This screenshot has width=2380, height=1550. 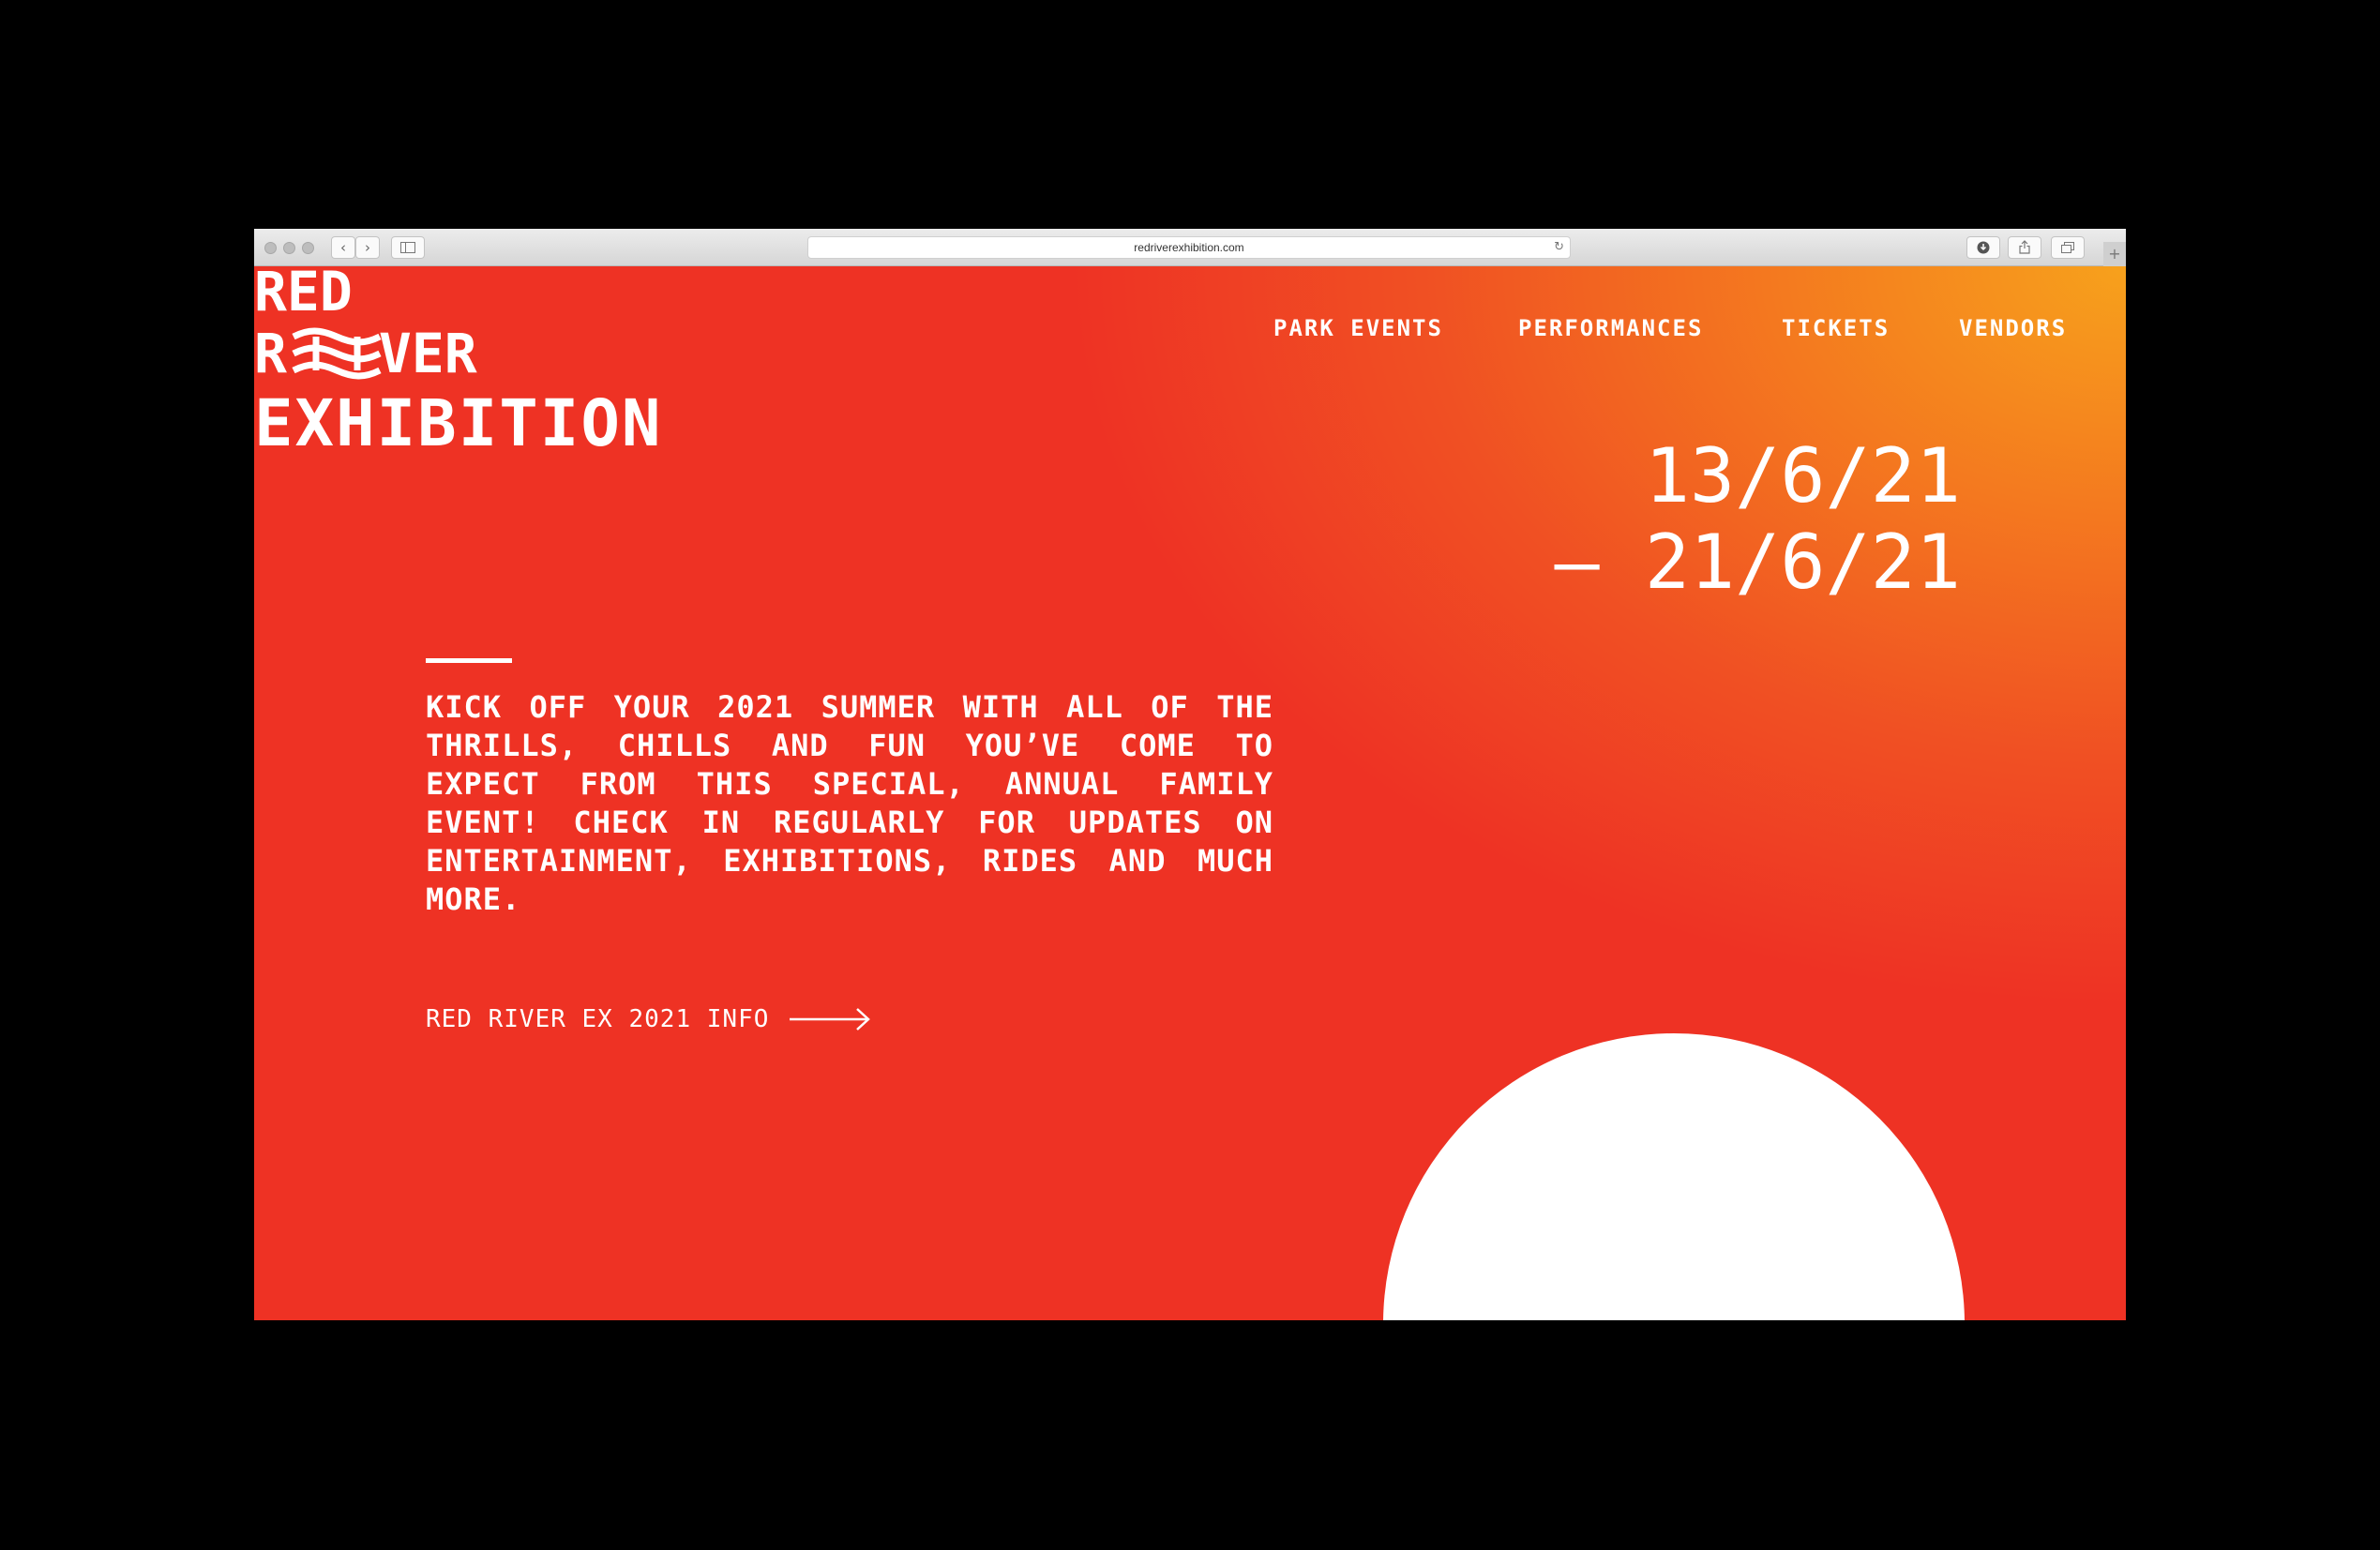 What do you see at coordinates (458, 424) in the screenshot?
I see `logo-line-3: EXHIBITION` at bounding box center [458, 424].